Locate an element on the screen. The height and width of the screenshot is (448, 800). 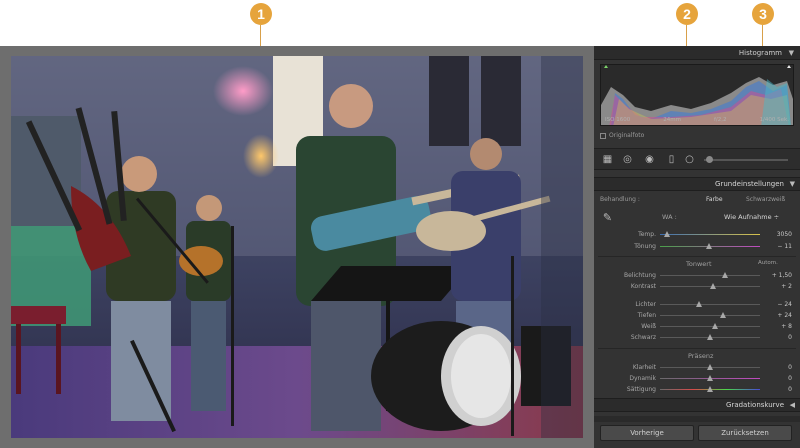
whites-row: Weiß + 8 is located at coordinates (697, 326).